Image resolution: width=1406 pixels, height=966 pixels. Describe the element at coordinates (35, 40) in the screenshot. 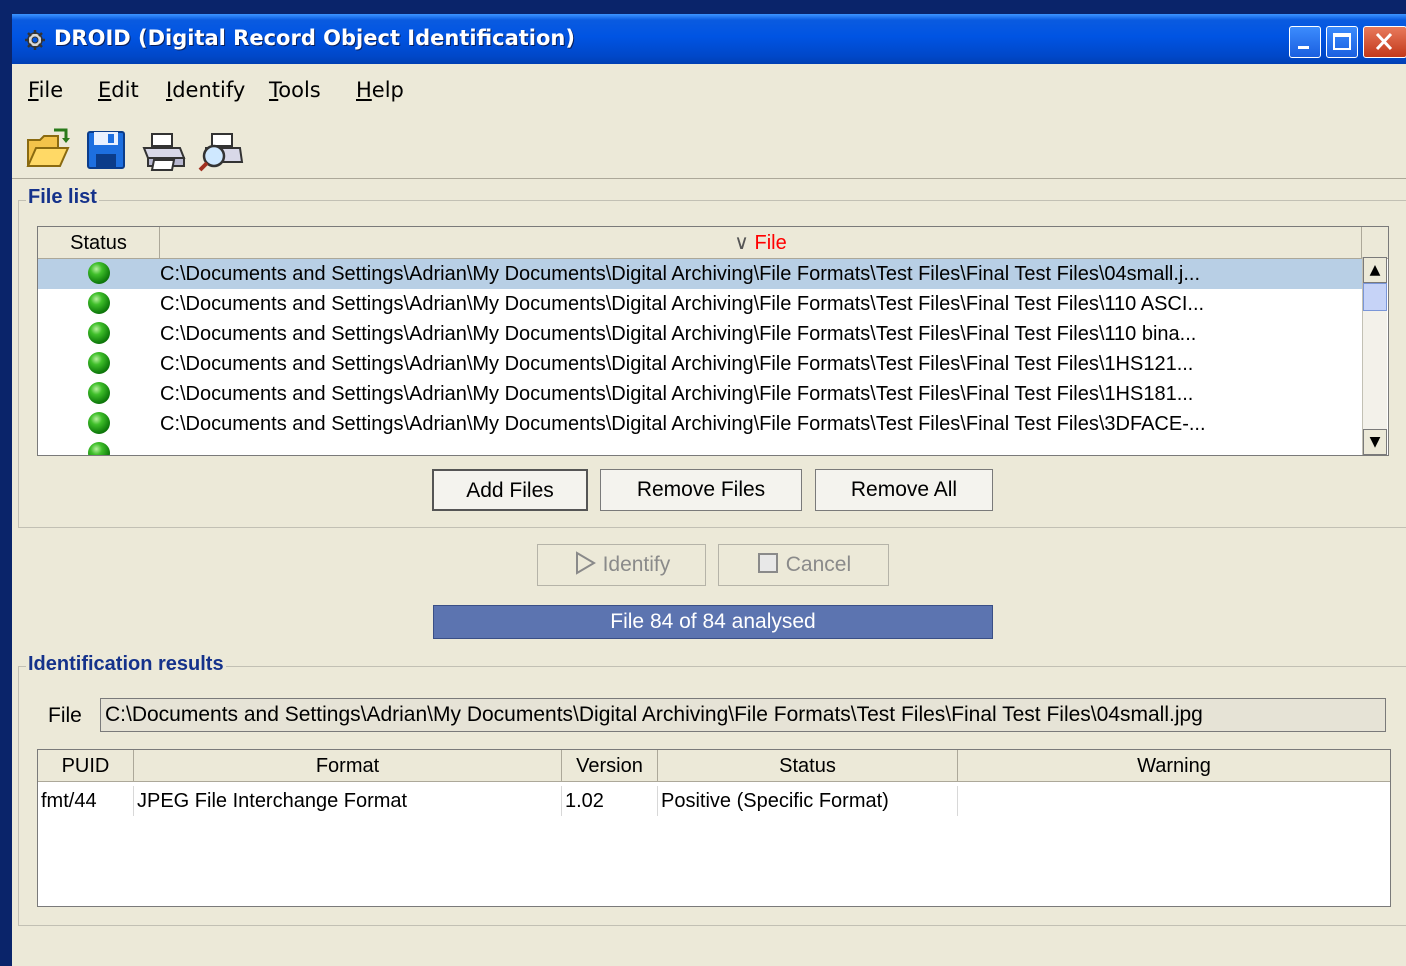

I see `app-gear-icon` at that location.